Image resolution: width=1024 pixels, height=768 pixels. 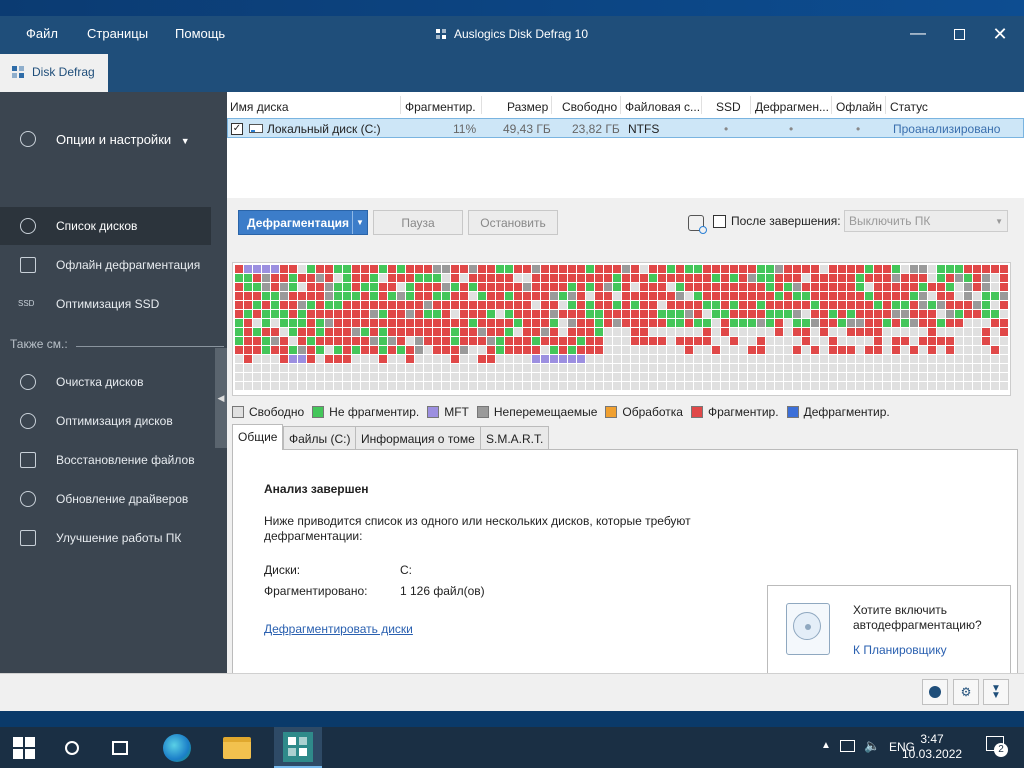 What do you see at coordinates (847, 746) in the screenshot?
I see `network-icon` at bounding box center [847, 746].